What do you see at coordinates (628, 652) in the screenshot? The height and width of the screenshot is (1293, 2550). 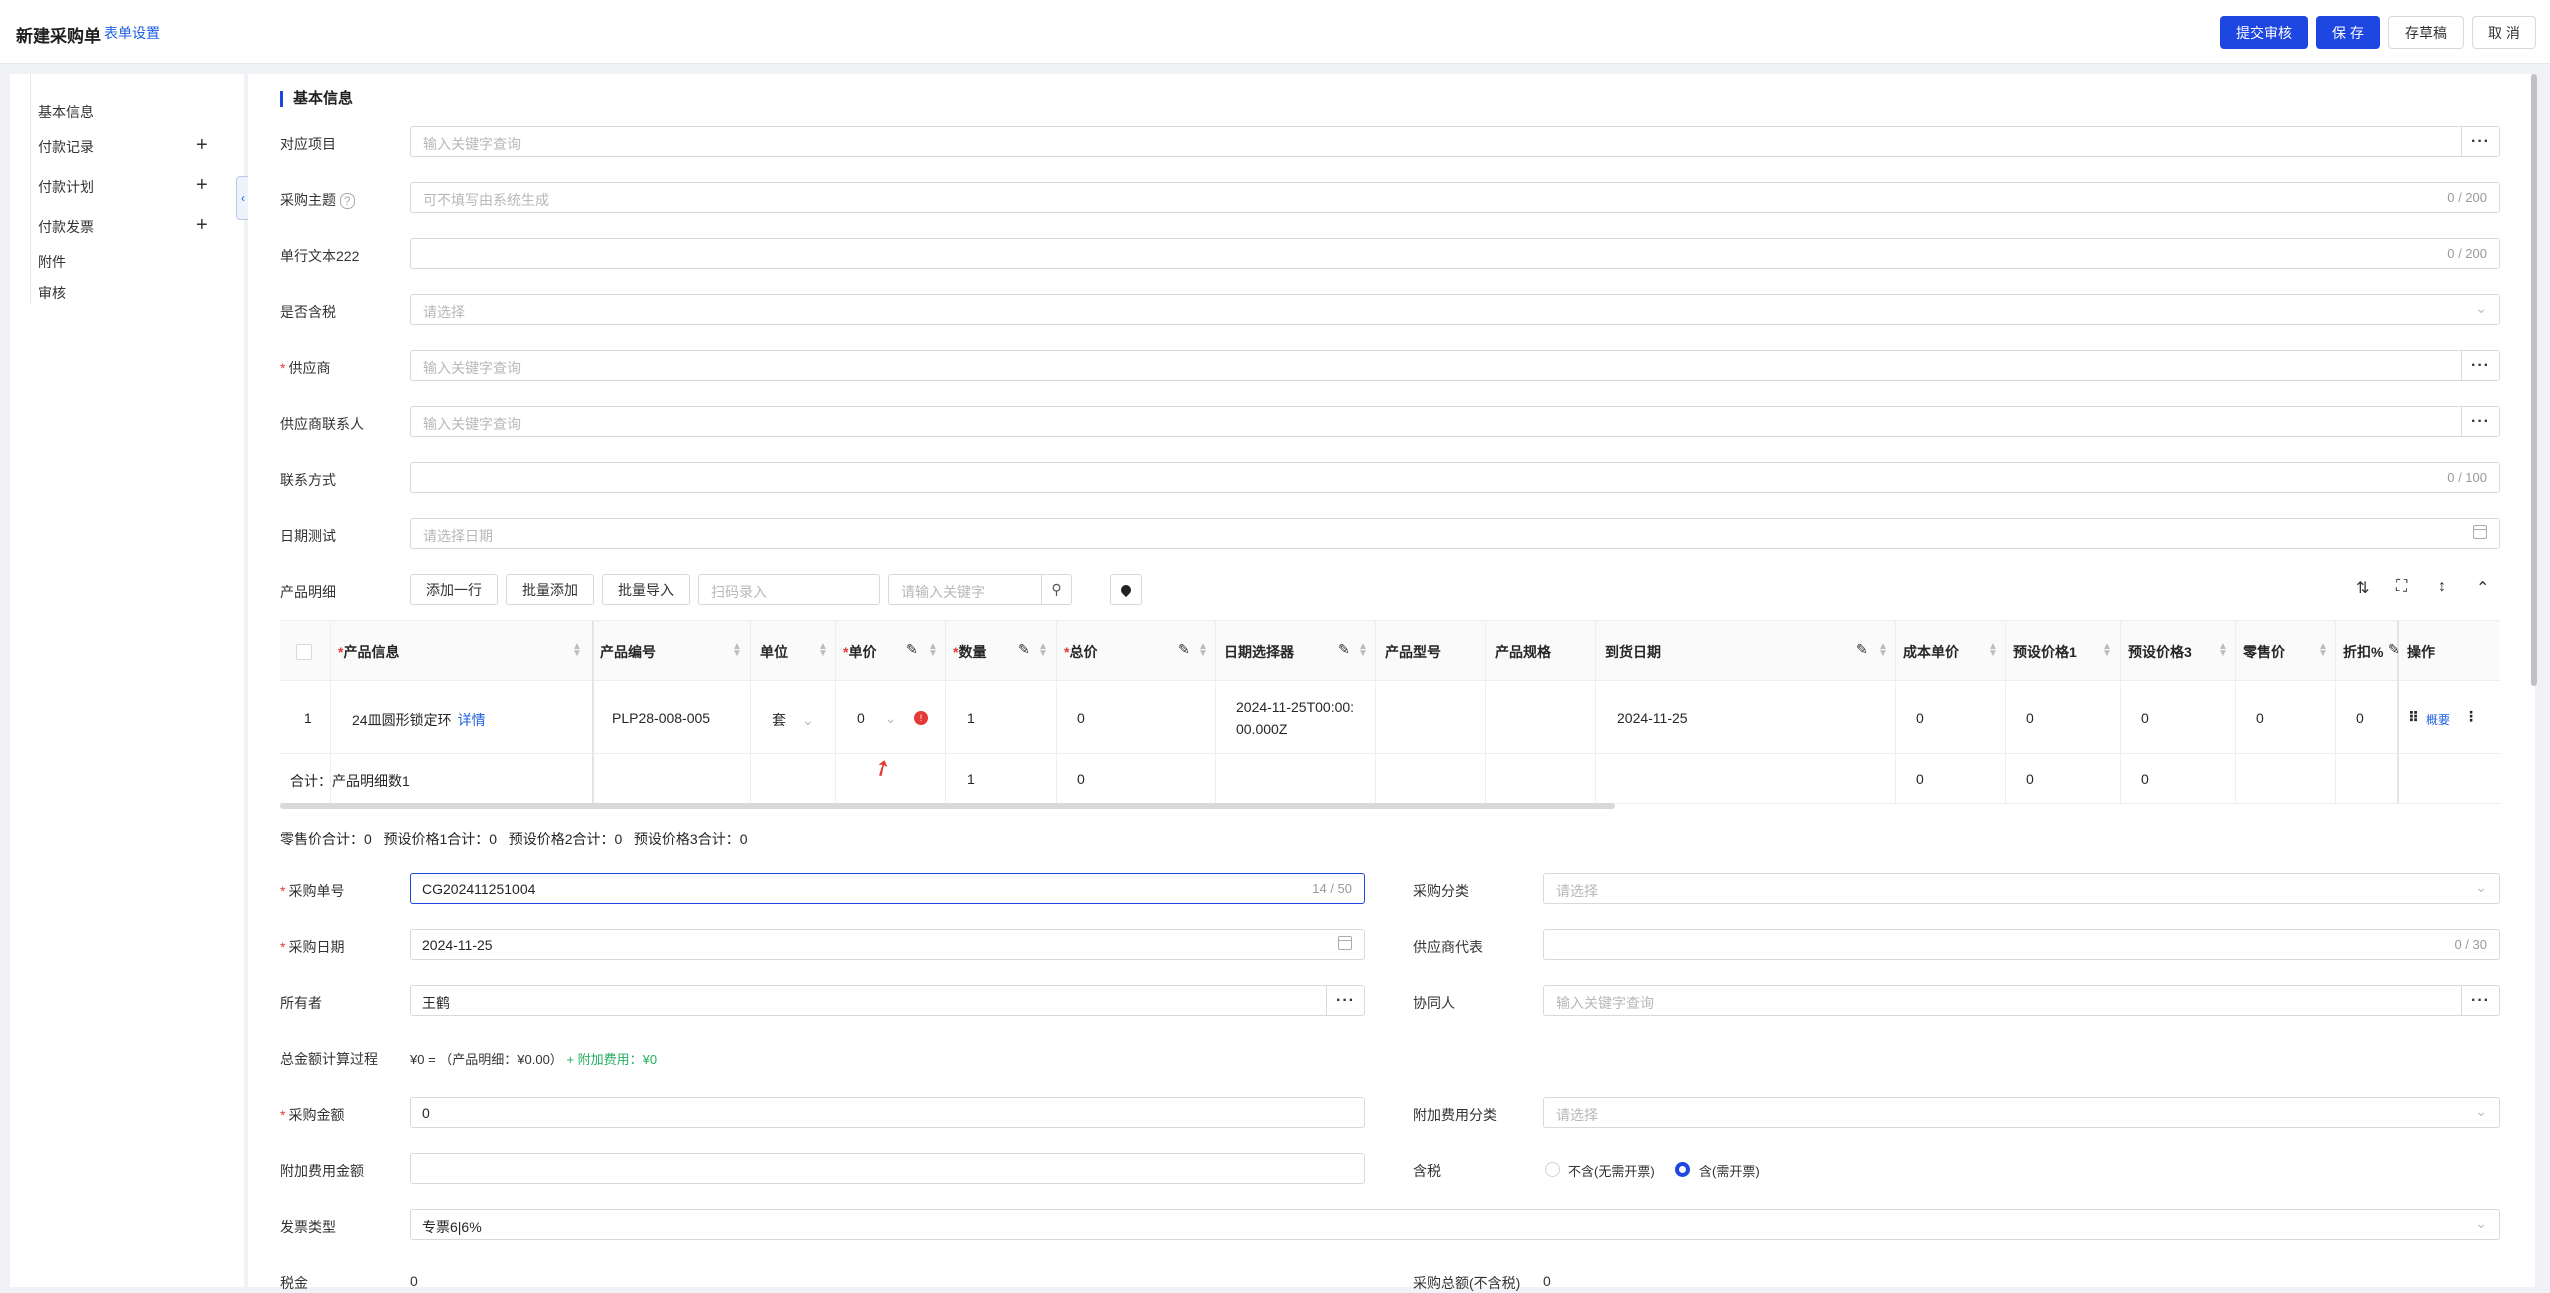 I see `column-header-product-code: 产品编号` at bounding box center [628, 652].